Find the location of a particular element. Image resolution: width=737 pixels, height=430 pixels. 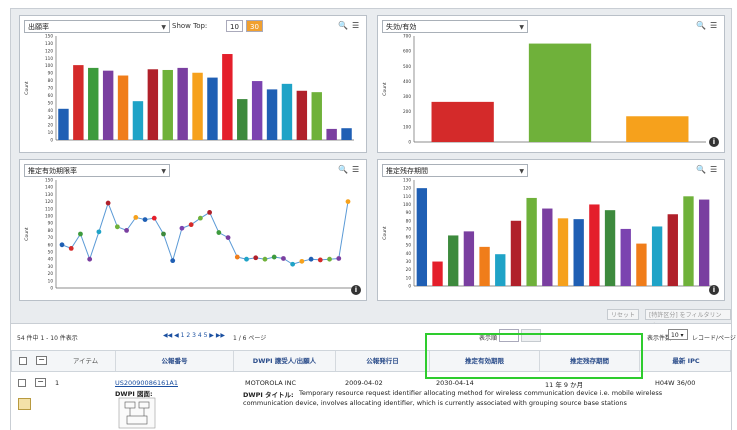

pager-numbers: 1 2 3 4 5 is located at coordinates (194, 335).